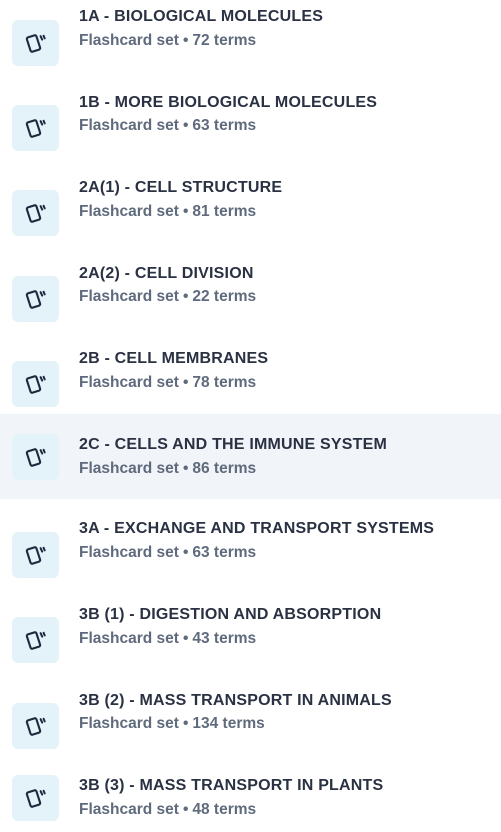 The image size is (501, 832). What do you see at coordinates (224, 638) in the screenshot?
I see `term-count: 43 terms` at bounding box center [224, 638].